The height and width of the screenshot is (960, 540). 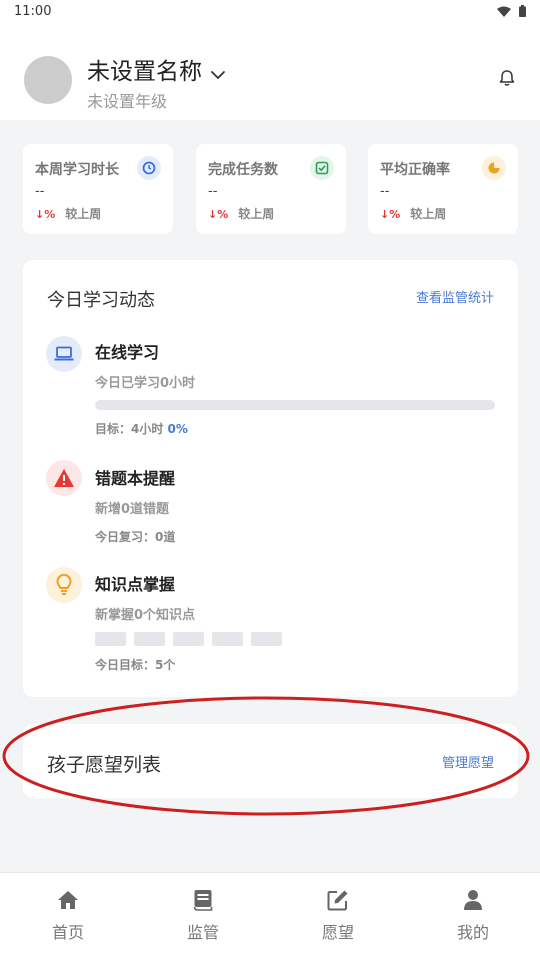 What do you see at coordinates (132, 509) in the screenshot?
I see `mistake-book-subtitle: 新增0道错题` at bounding box center [132, 509].